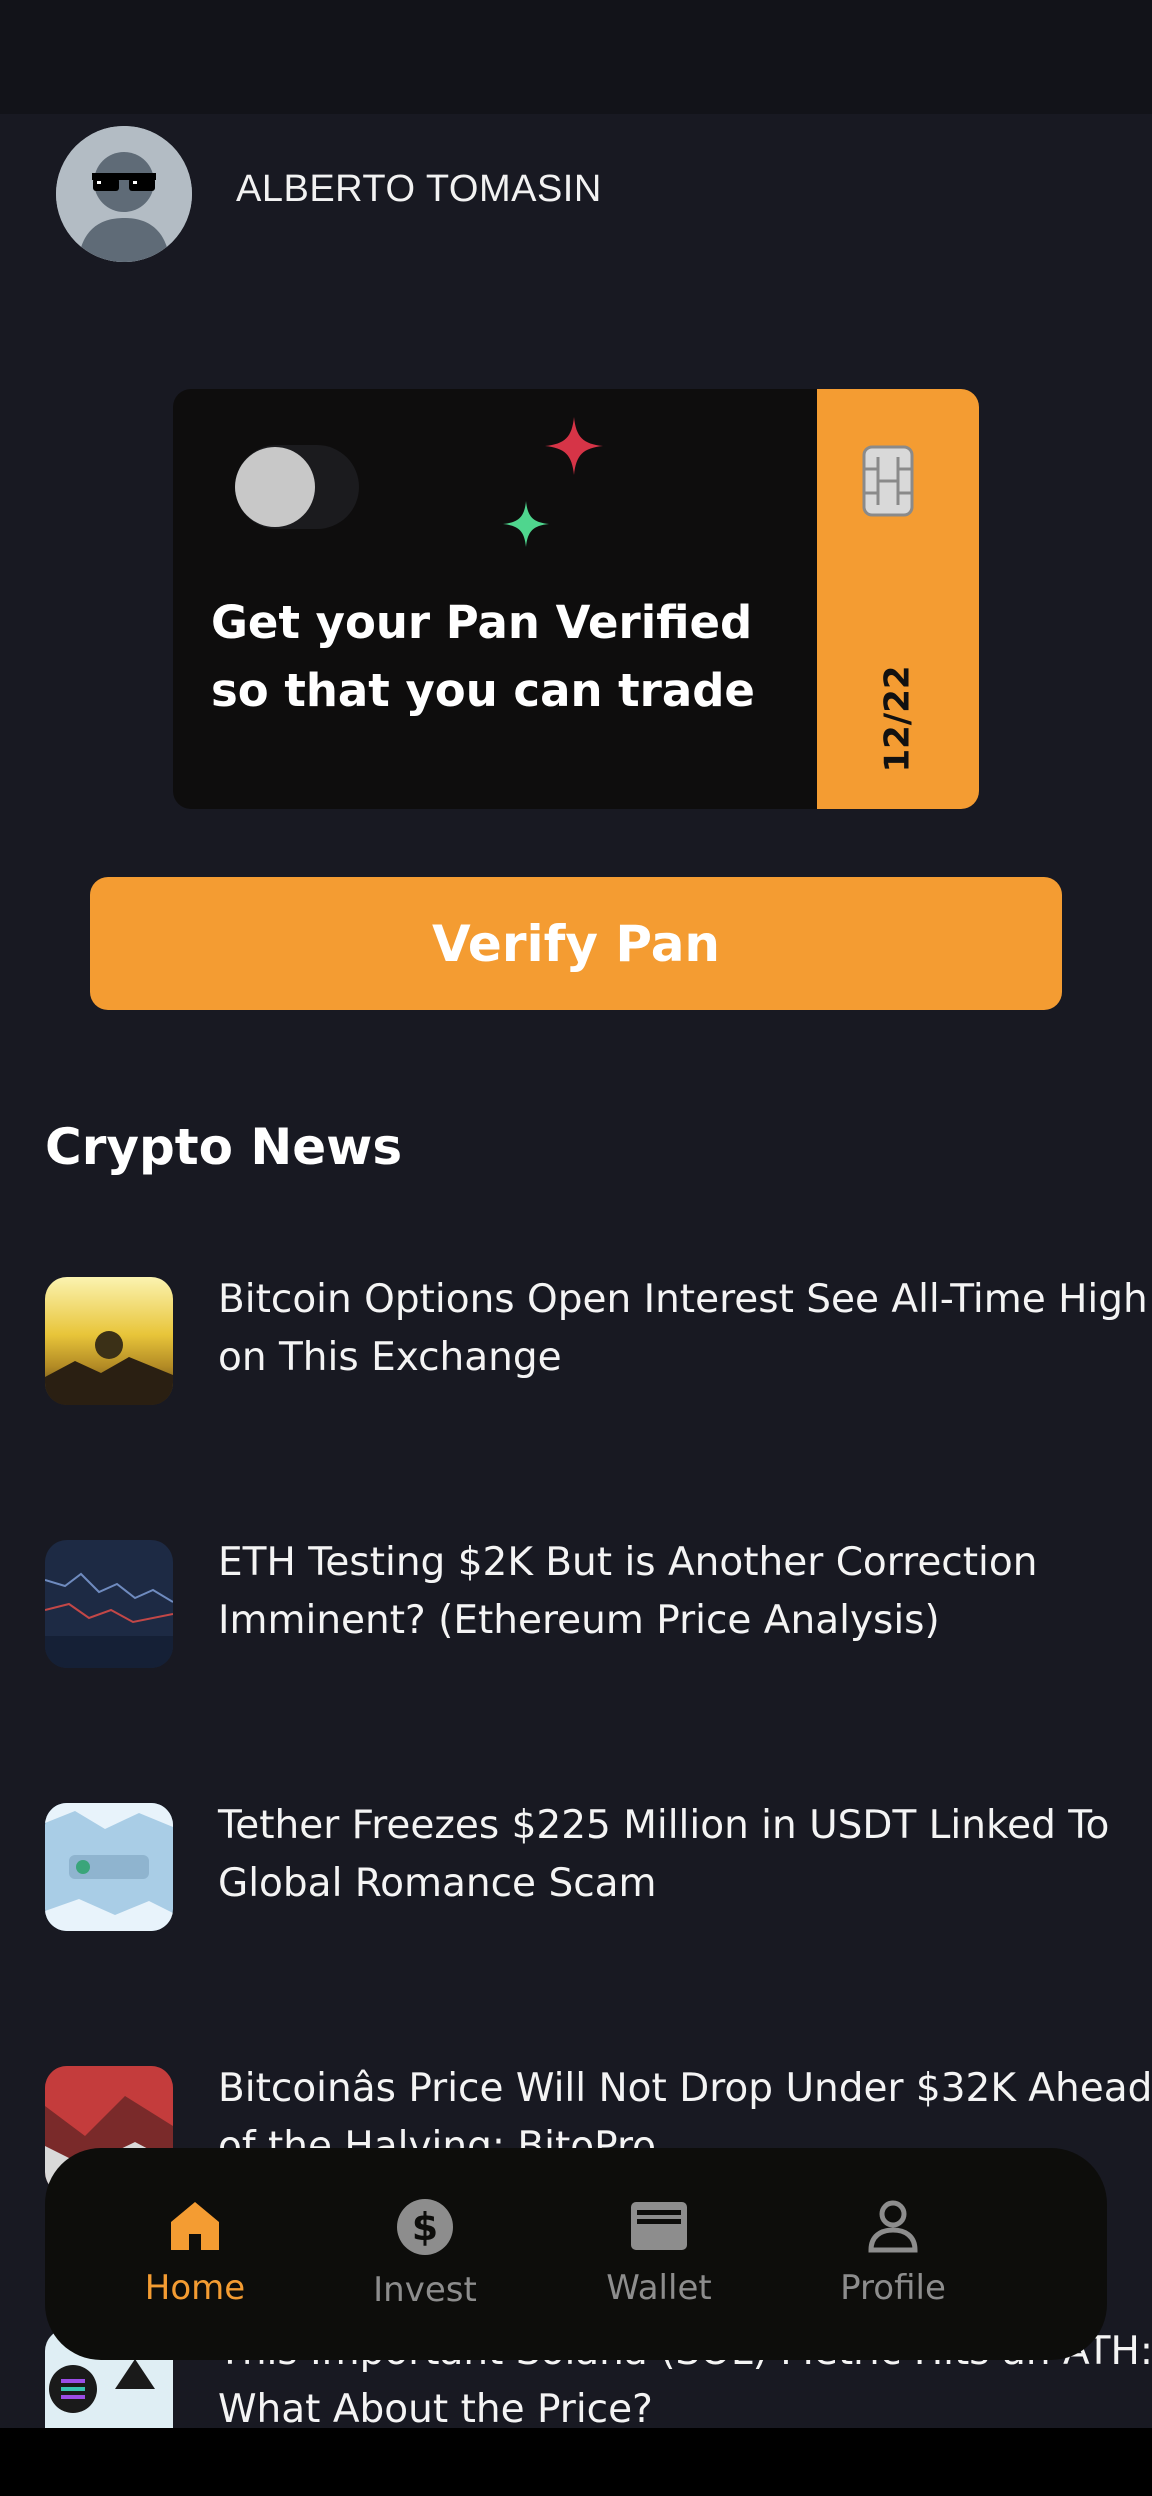  I want to click on nav-label-invest: Invest, so click(425, 2290).